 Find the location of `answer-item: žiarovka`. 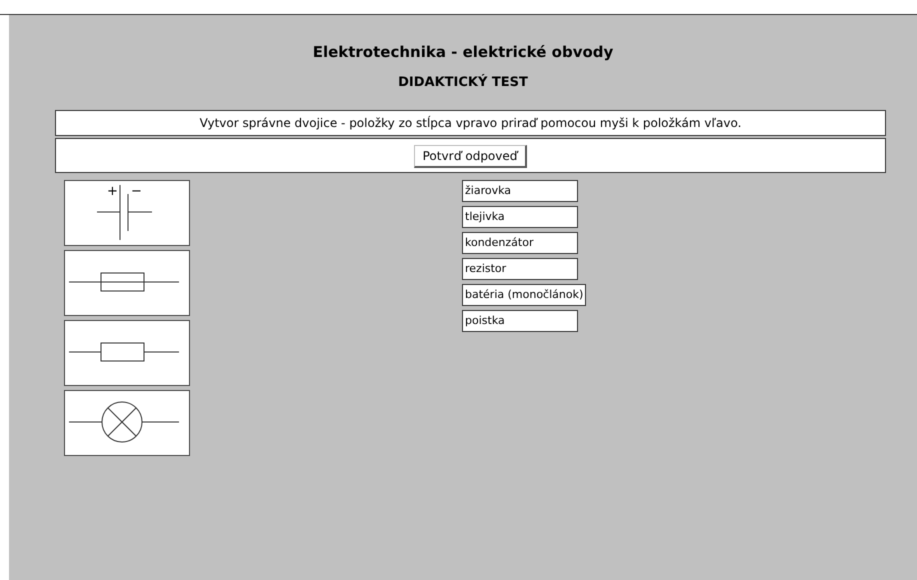

answer-item: žiarovka is located at coordinates (520, 191).